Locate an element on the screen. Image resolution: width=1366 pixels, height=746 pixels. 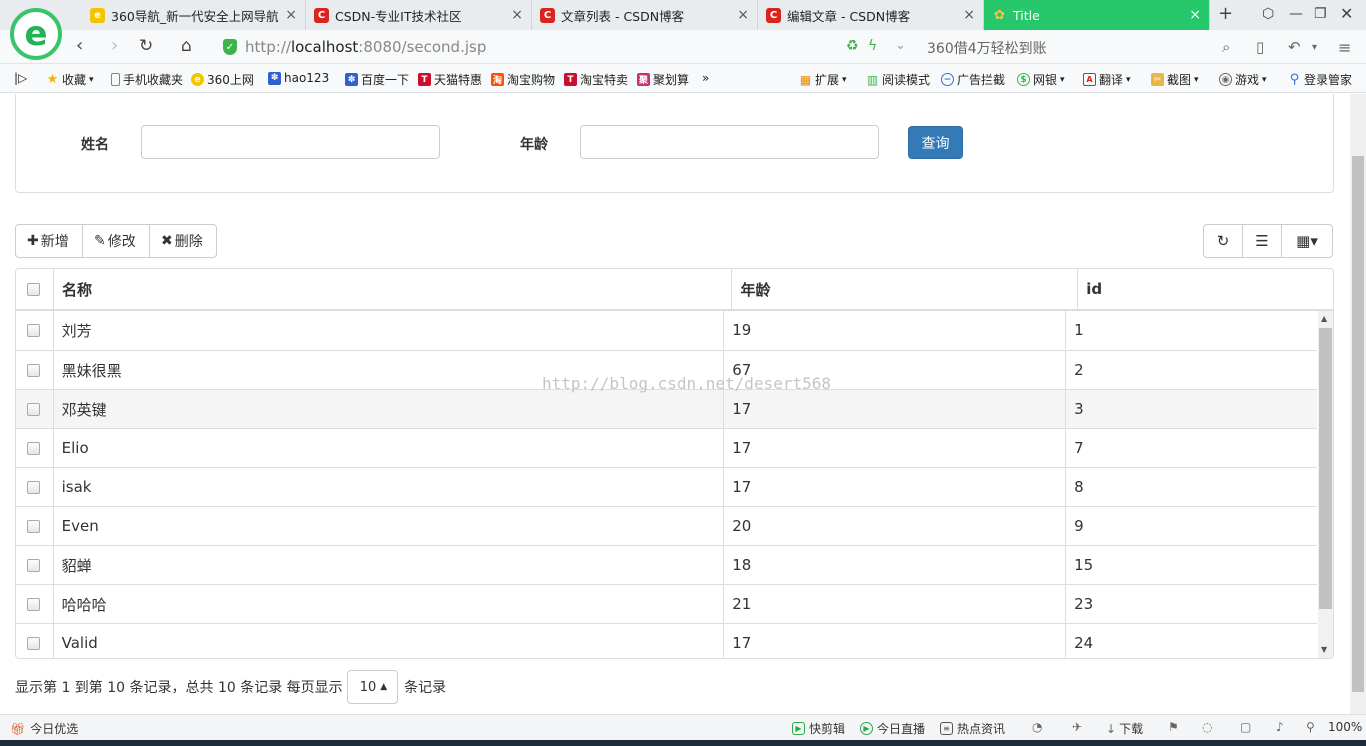
phone-icon: ▯ is located at coordinates (1260, 47).